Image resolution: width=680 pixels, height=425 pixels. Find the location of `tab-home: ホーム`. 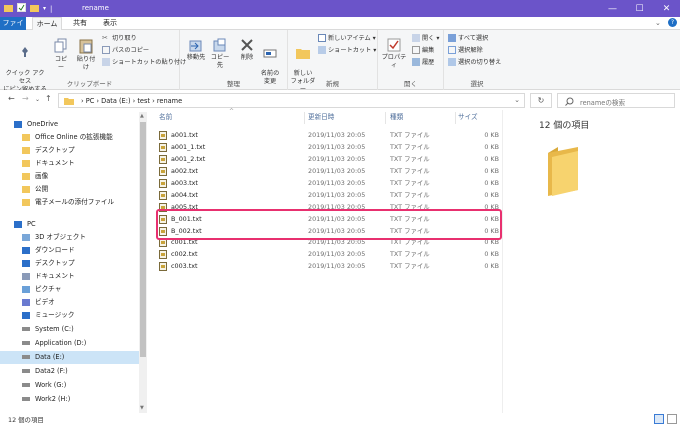

tab-home: ホーム is located at coordinates (47, 24).